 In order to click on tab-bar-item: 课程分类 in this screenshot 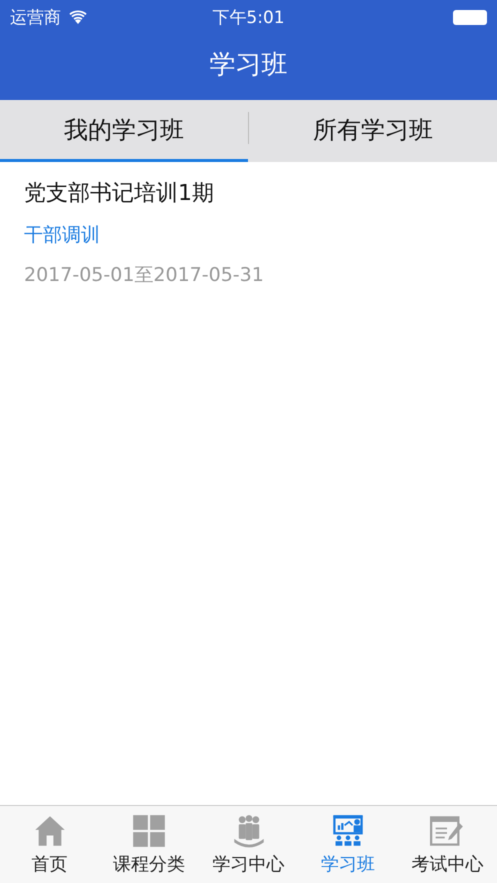, I will do `click(149, 844)`.